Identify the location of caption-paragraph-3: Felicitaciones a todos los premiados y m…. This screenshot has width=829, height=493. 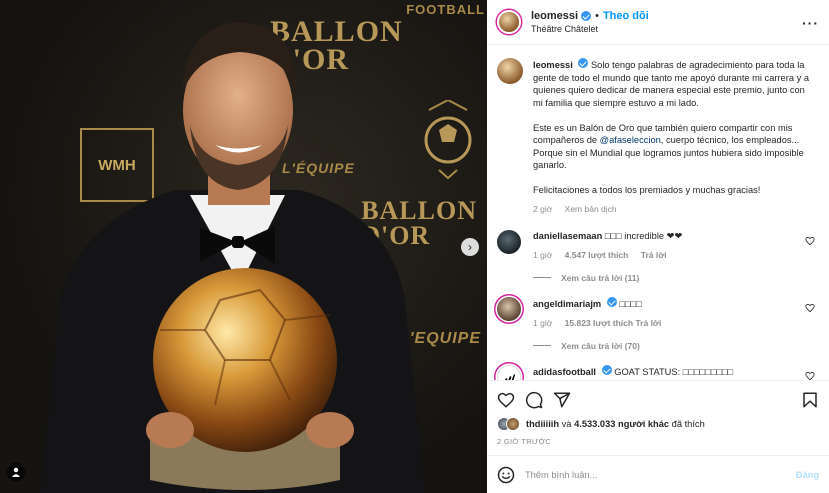
(647, 190).